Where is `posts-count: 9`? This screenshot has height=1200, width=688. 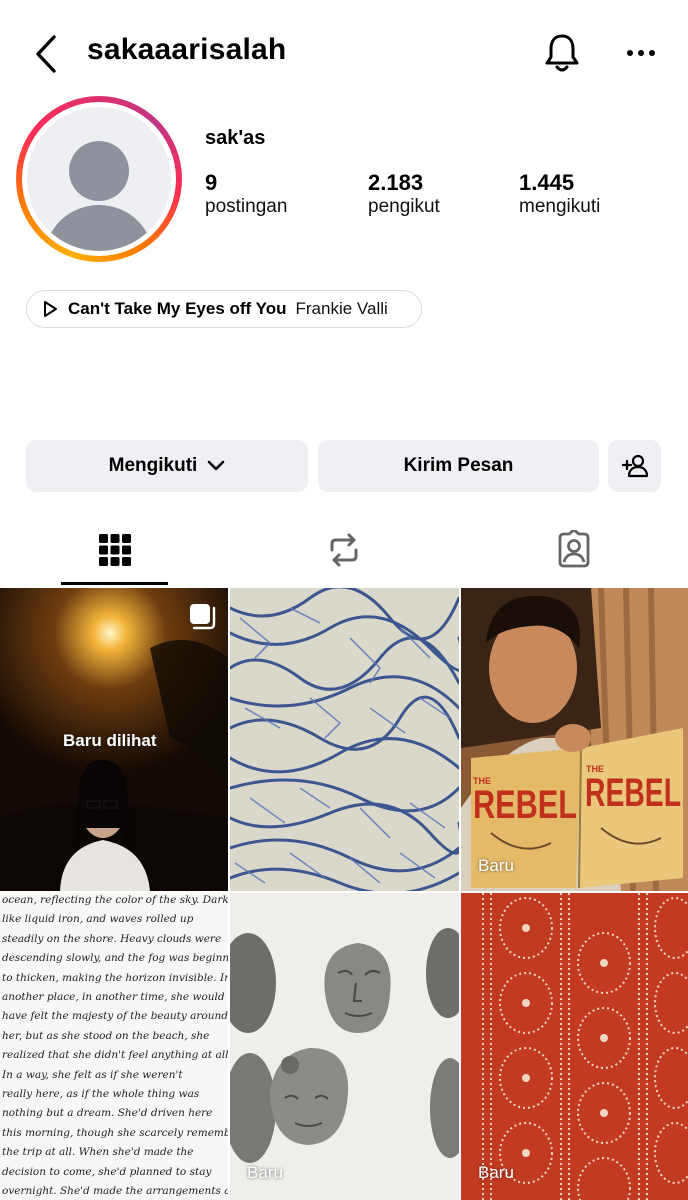
posts-count: 9 is located at coordinates (211, 182).